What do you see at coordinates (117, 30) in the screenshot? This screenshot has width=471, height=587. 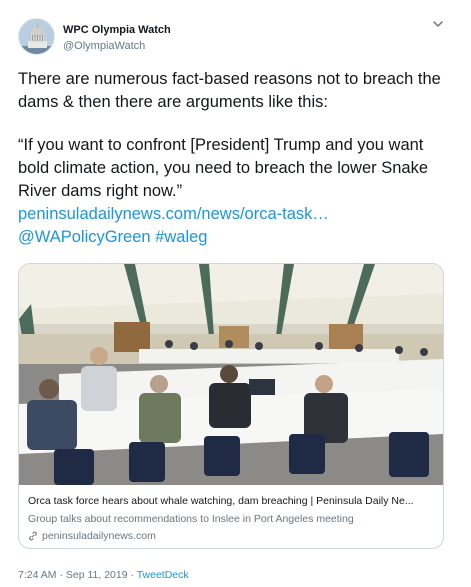 I see `display-name: WPC Olympia Watch` at bounding box center [117, 30].